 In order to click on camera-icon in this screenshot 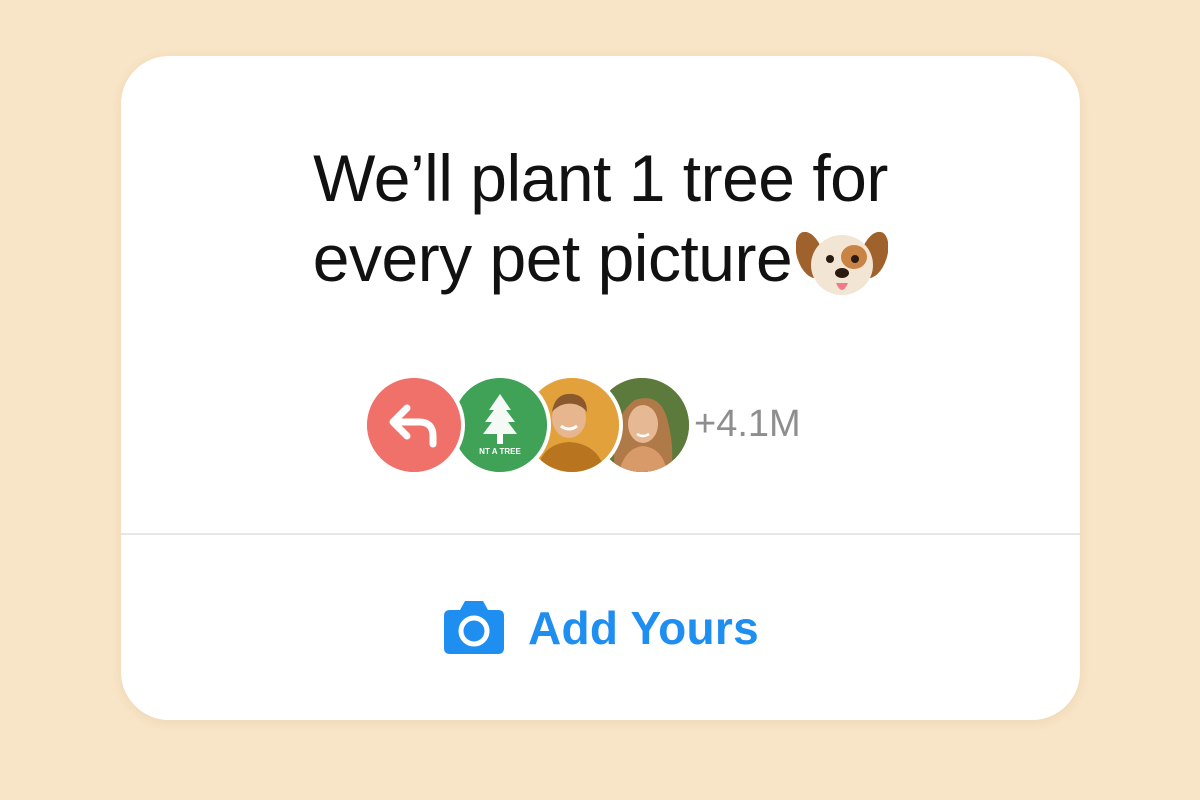, I will do `click(473, 627)`.